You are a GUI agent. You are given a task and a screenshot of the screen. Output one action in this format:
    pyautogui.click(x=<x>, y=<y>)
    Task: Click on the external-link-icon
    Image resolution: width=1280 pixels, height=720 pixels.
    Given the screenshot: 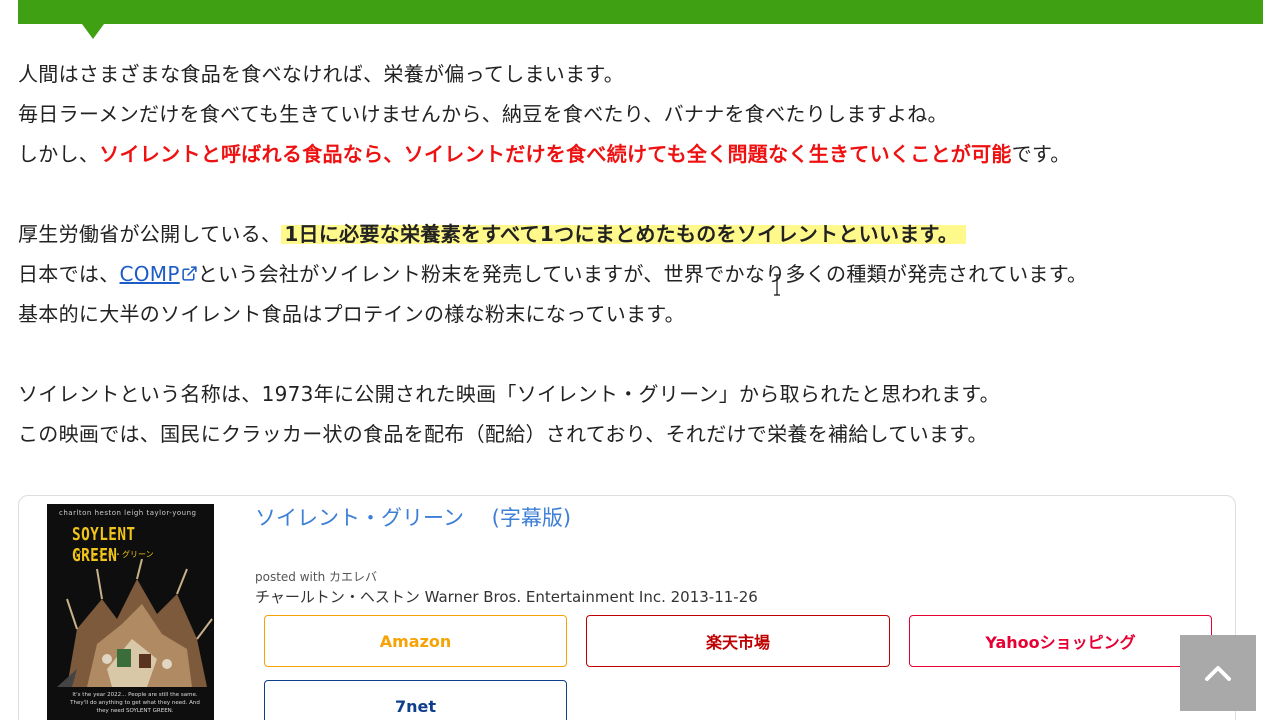 What is the action you would take?
    pyautogui.click(x=189, y=273)
    